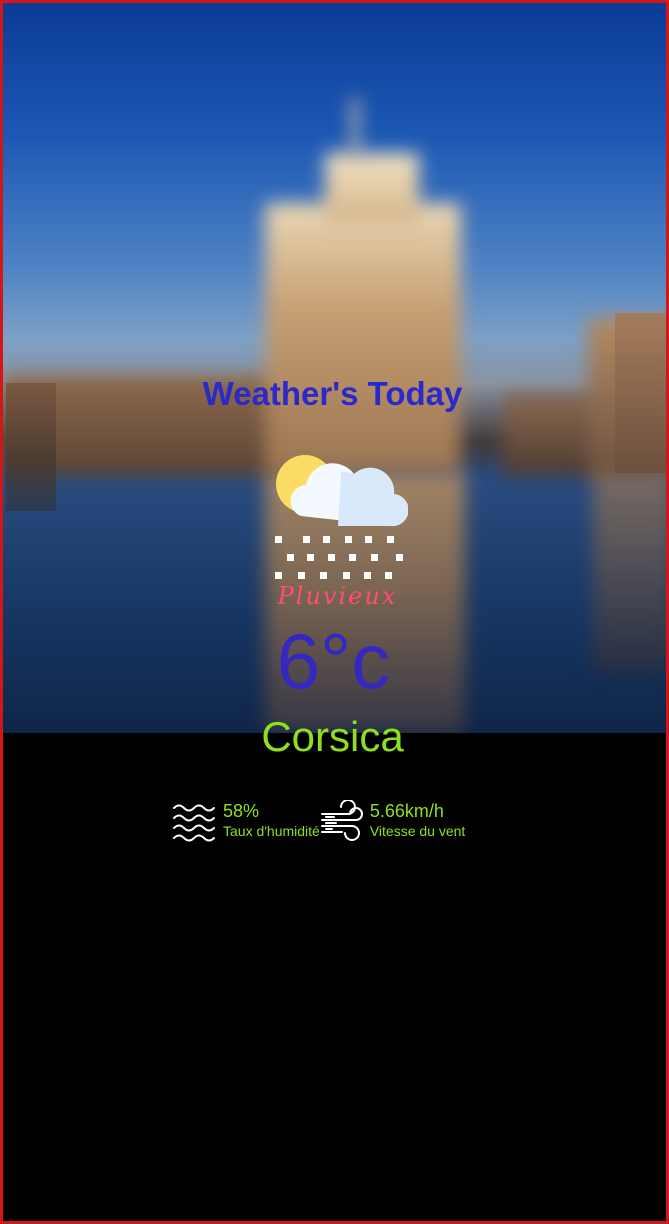  I want to click on weather-condition: Pluvieux, so click(337, 596).